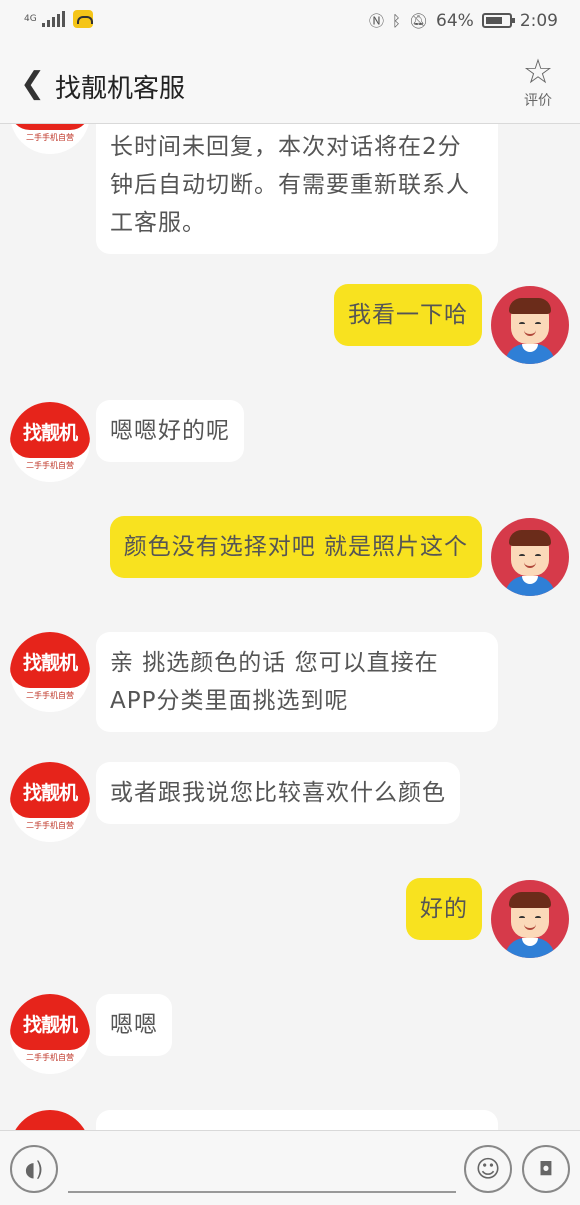 The image size is (580, 1205). Describe the element at coordinates (290, 1167) in the screenshot. I see `input-bar: ◖) ☺ ◘` at that location.